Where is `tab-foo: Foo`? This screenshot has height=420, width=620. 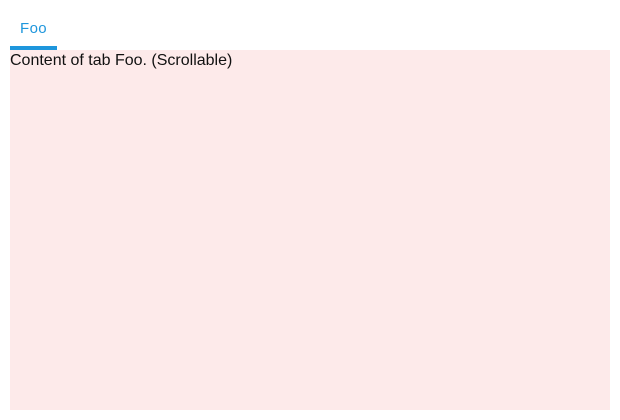 tab-foo: Foo is located at coordinates (34, 30).